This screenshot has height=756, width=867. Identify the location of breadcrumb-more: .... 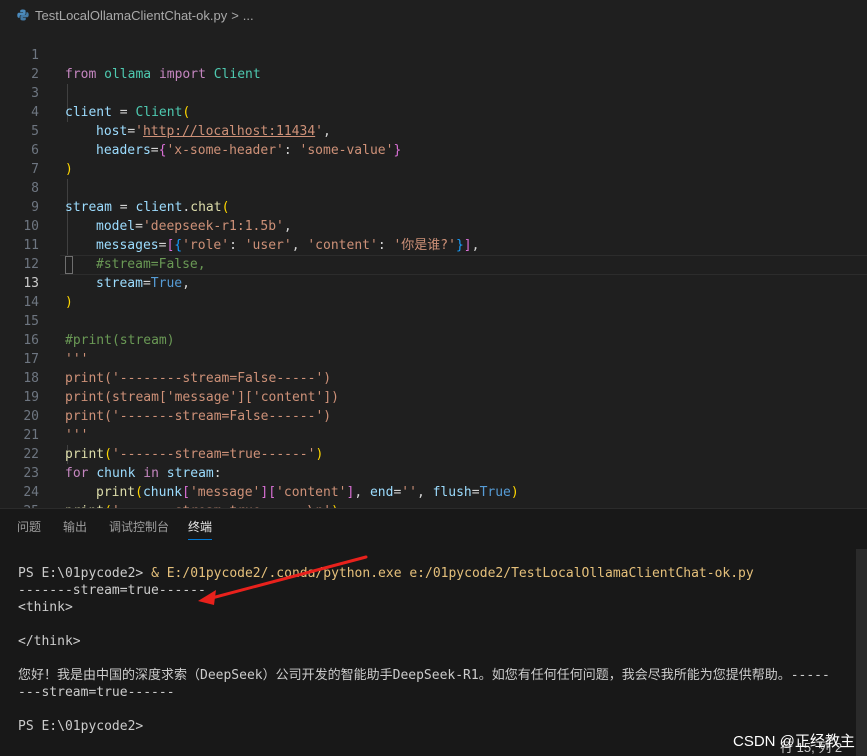
(248, 15).